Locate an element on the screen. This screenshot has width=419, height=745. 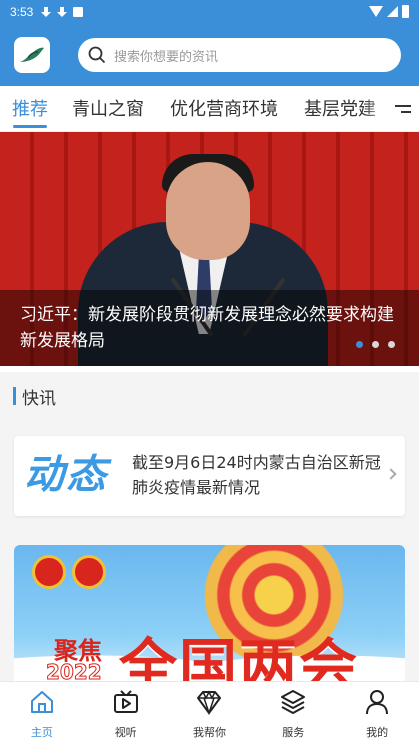
notification-icons is located at coordinates (62, 12).